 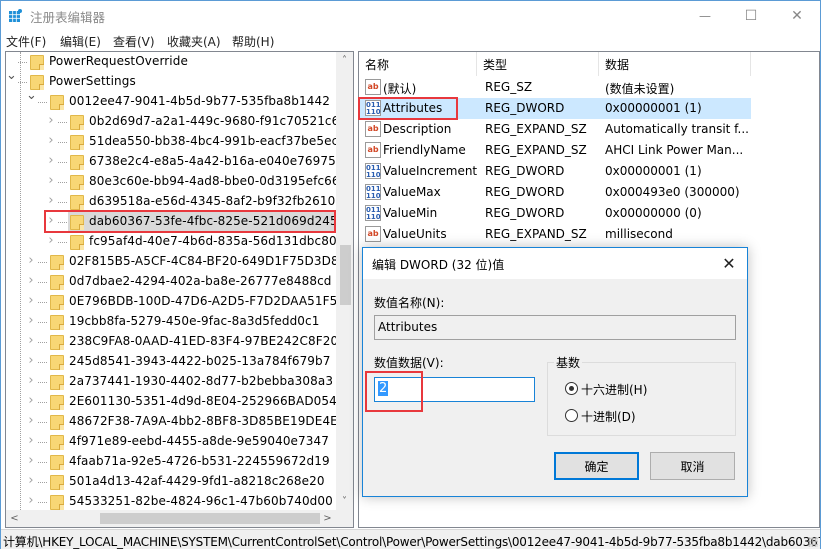 What do you see at coordinates (536, 129) in the screenshot?
I see `value-type: REG_EXPAND_SZ` at bounding box center [536, 129].